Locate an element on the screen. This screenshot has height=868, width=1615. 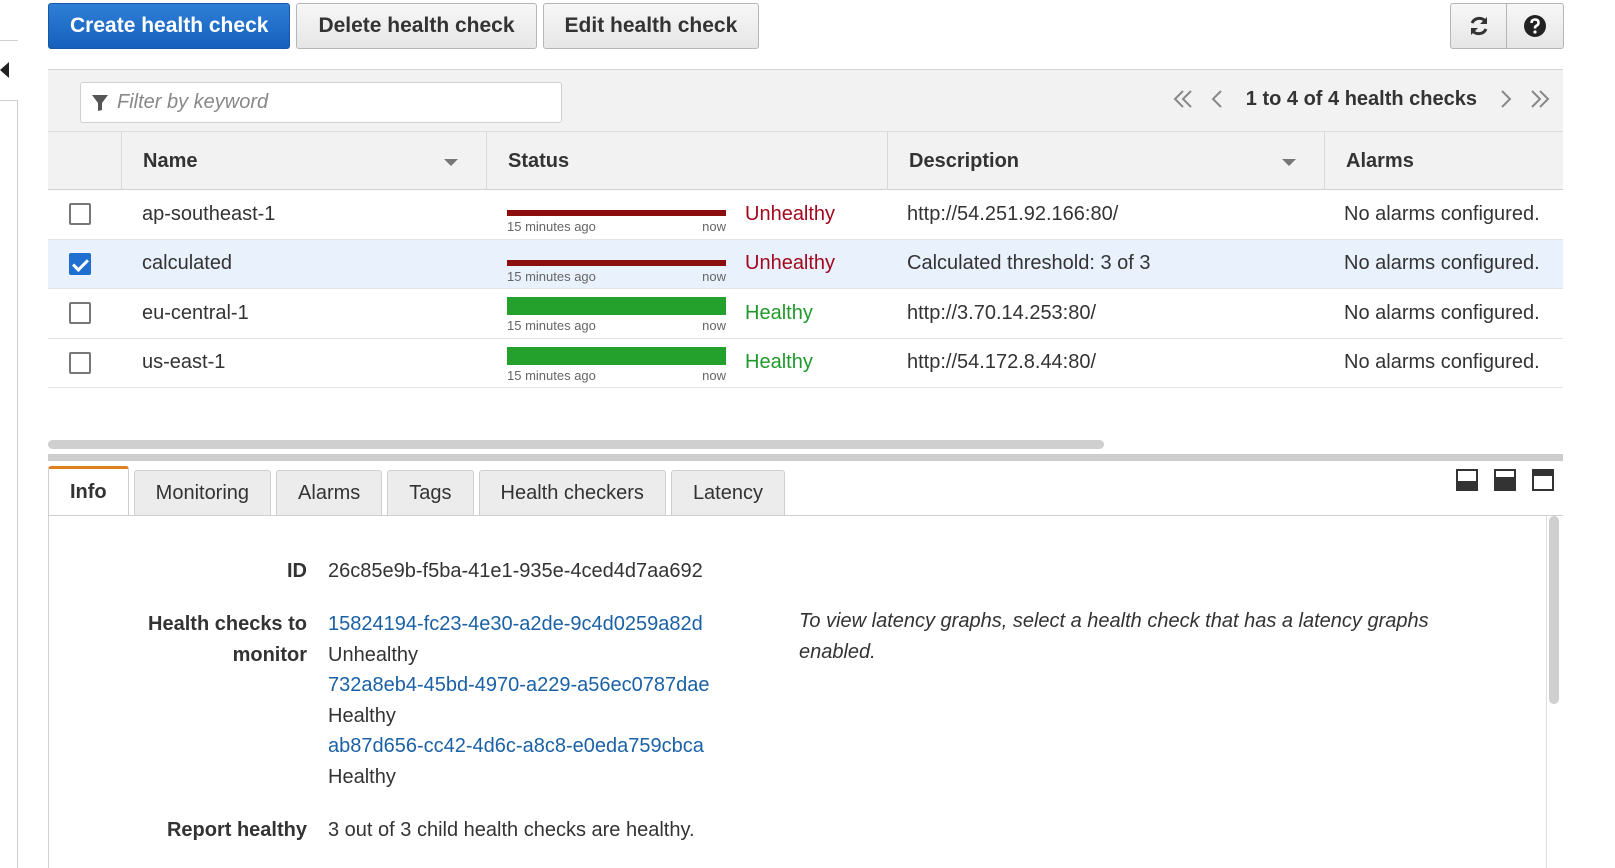
last-page-button is located at coordinates (1540, 99).